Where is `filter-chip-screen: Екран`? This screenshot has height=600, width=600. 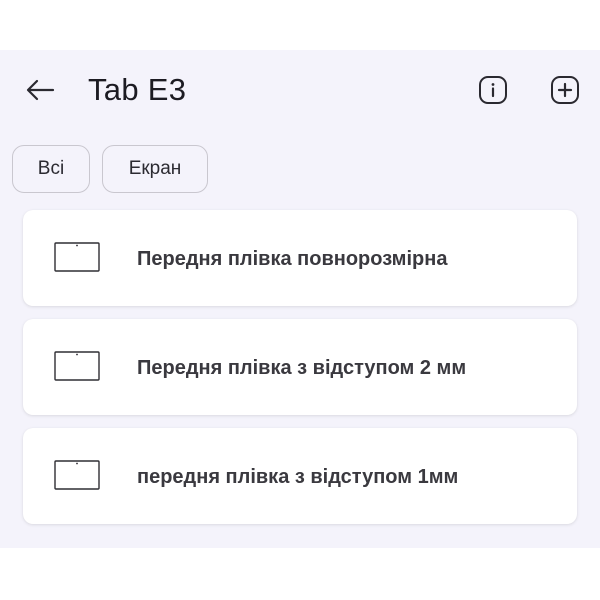
filter-chip-screen: Екран is located at coordinates (155, 169).